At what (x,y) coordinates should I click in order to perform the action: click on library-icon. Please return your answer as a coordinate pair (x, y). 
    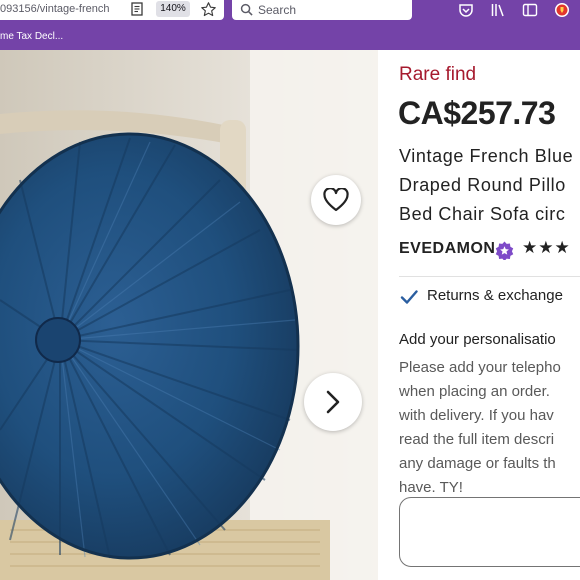
    Looking at the image, I should click on (498, 10).